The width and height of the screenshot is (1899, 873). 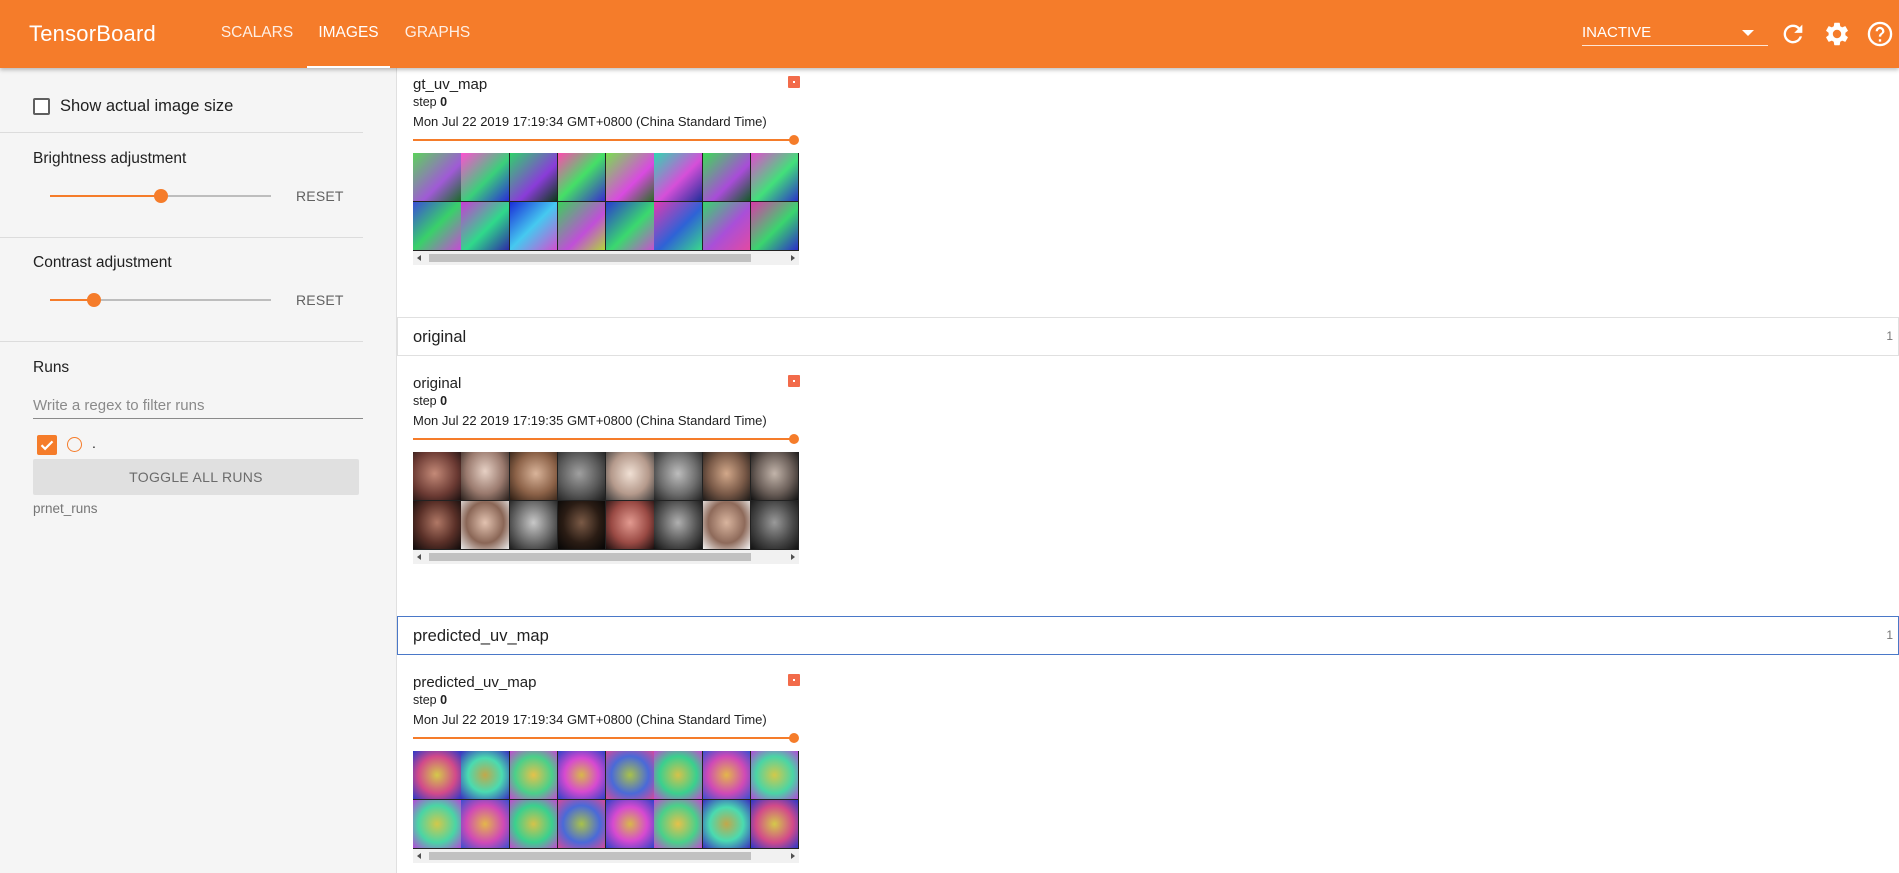 I want to click on help-icon, so click(x=1880, y=34).